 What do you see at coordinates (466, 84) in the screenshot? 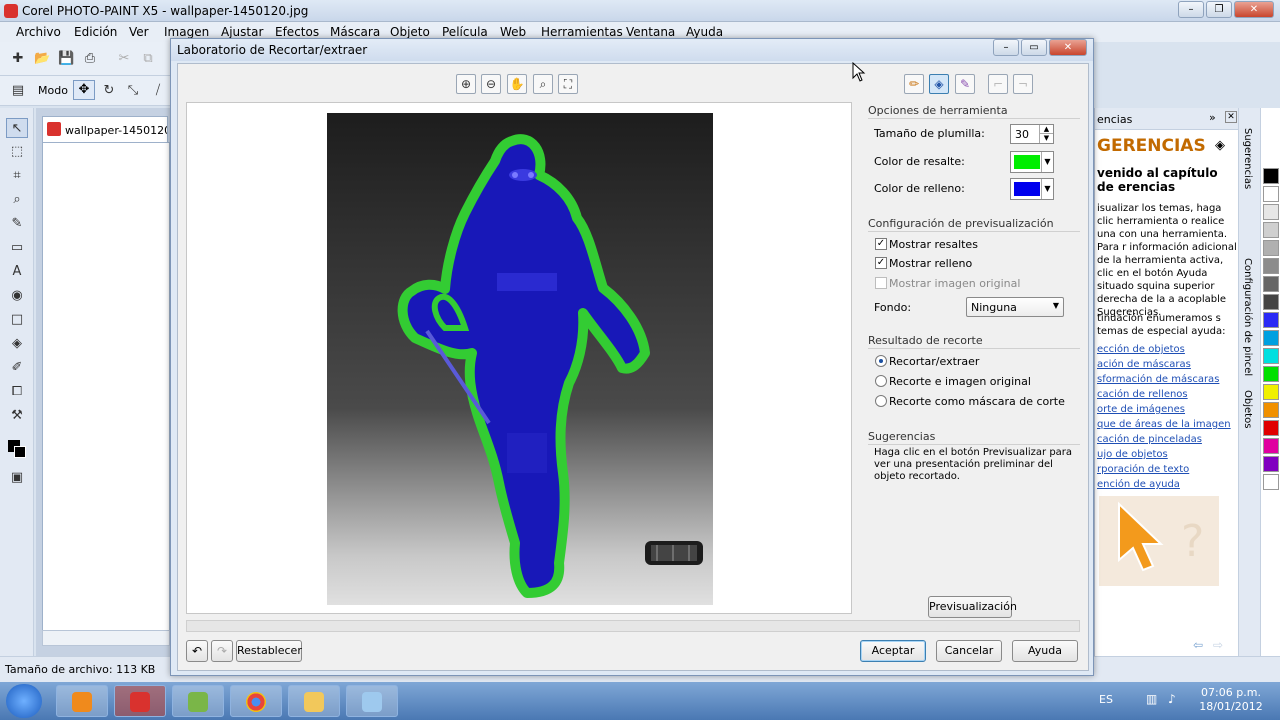
I see `zoom-in-icon: ⊕` at bounding box center [466, 84].